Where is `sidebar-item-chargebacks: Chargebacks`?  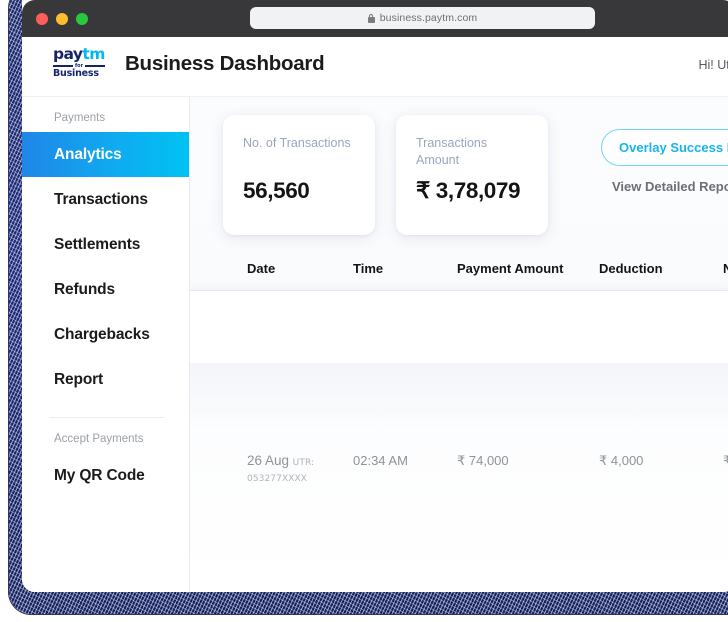 sidebar-item-chargebacks: Chargebacks is located at coordinates (105, 334).